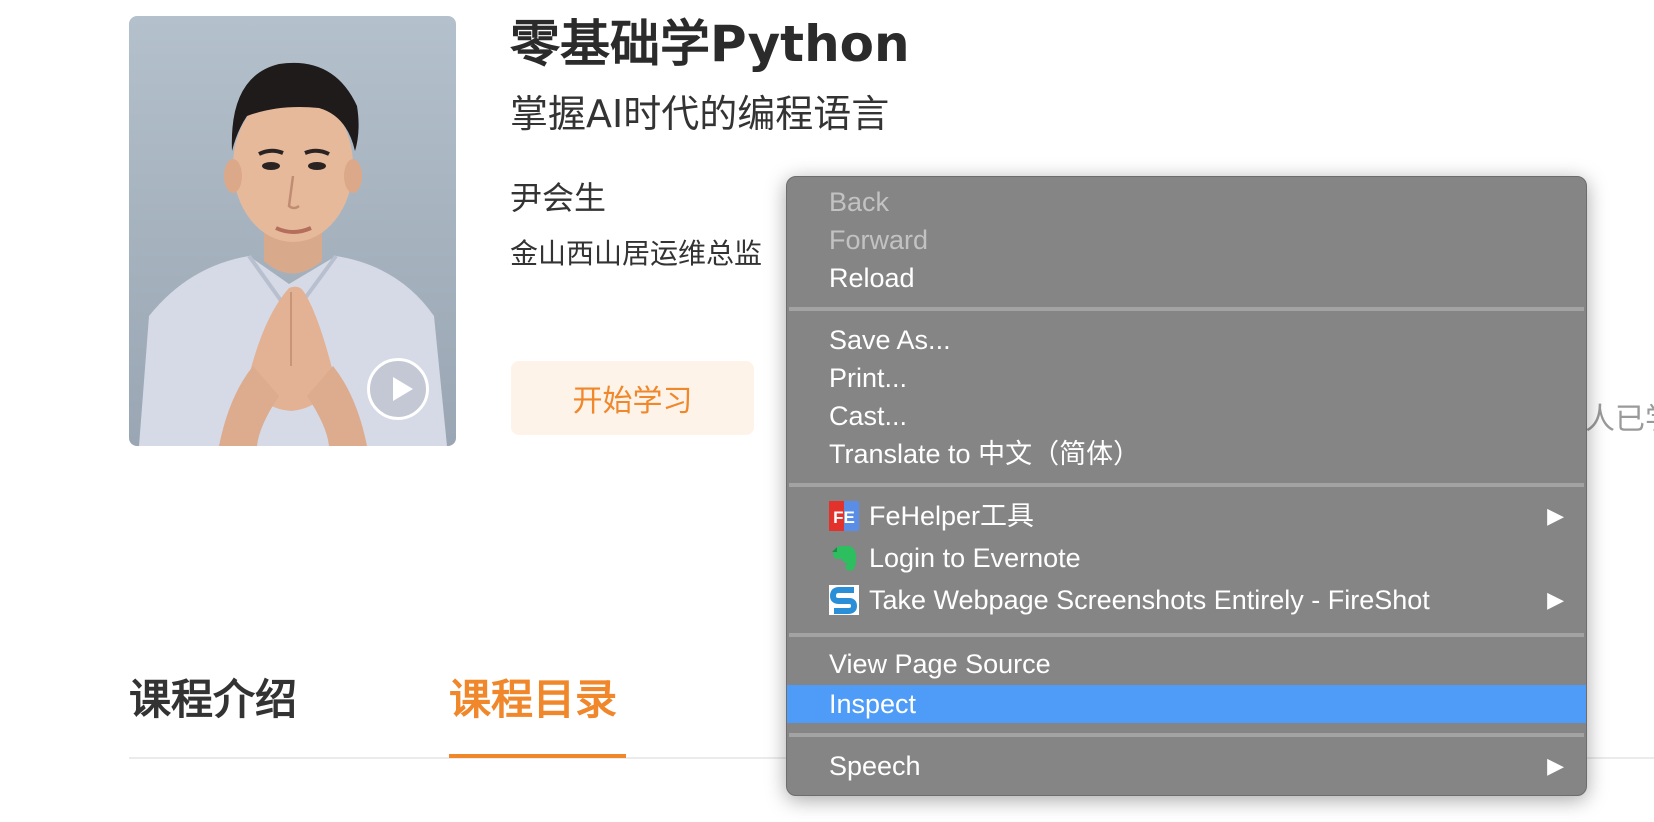 This screenshot has width=1654, height=822. I want to click on tab-course-intro: 课程介绍, so click(213, 700).